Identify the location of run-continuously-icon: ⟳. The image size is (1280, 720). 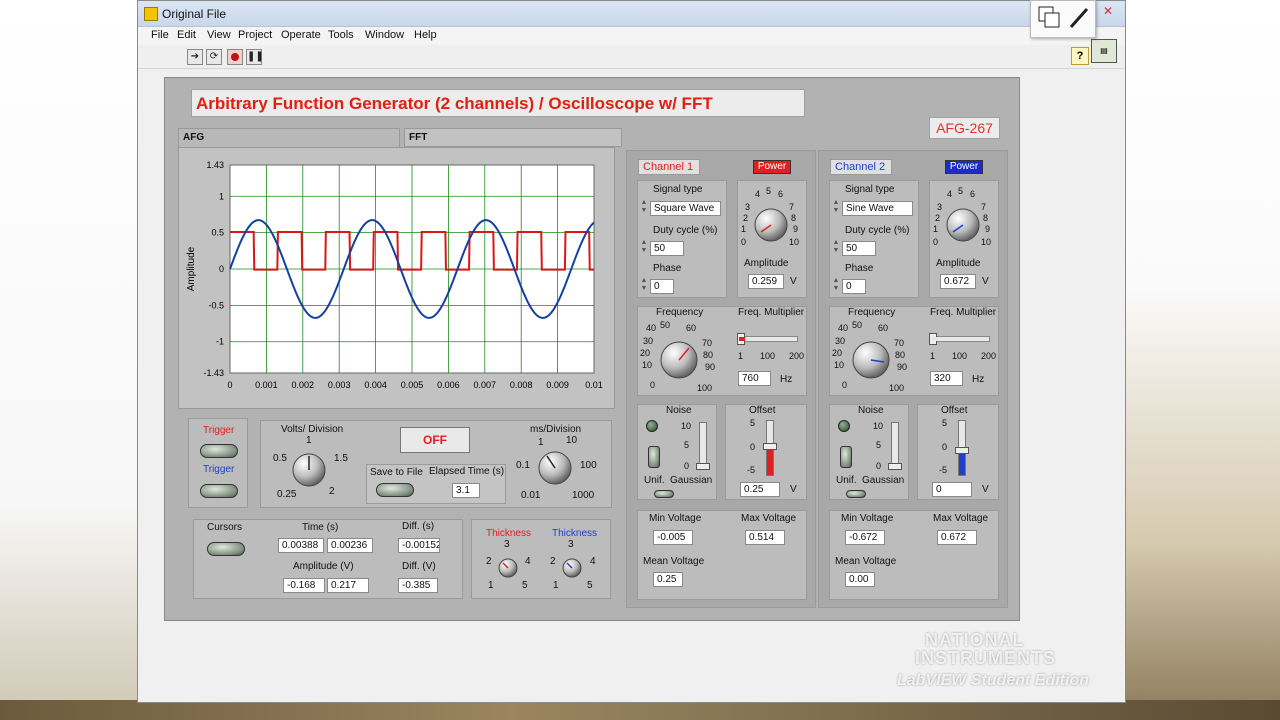
(214, 57).